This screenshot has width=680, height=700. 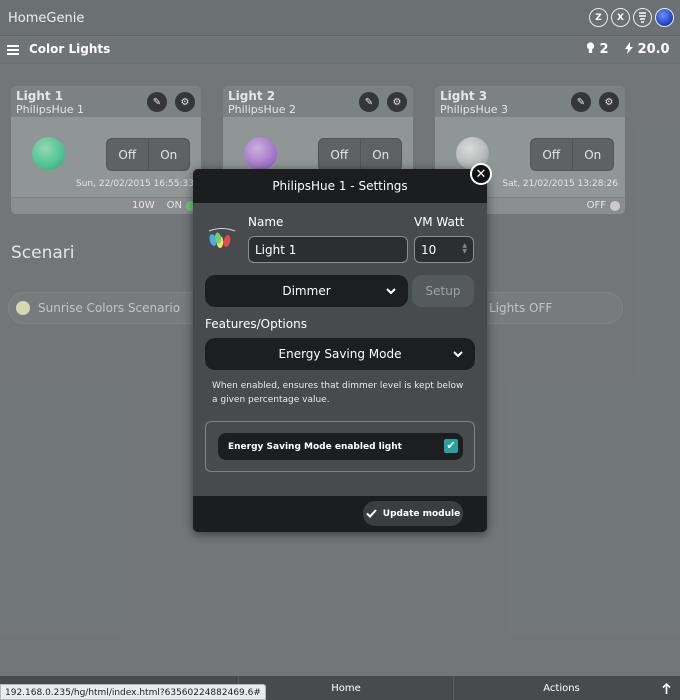 What do you see at coordinates (266, 222) in the screenshot?
I see `name-label: Name` at bounding box center [266, 222].